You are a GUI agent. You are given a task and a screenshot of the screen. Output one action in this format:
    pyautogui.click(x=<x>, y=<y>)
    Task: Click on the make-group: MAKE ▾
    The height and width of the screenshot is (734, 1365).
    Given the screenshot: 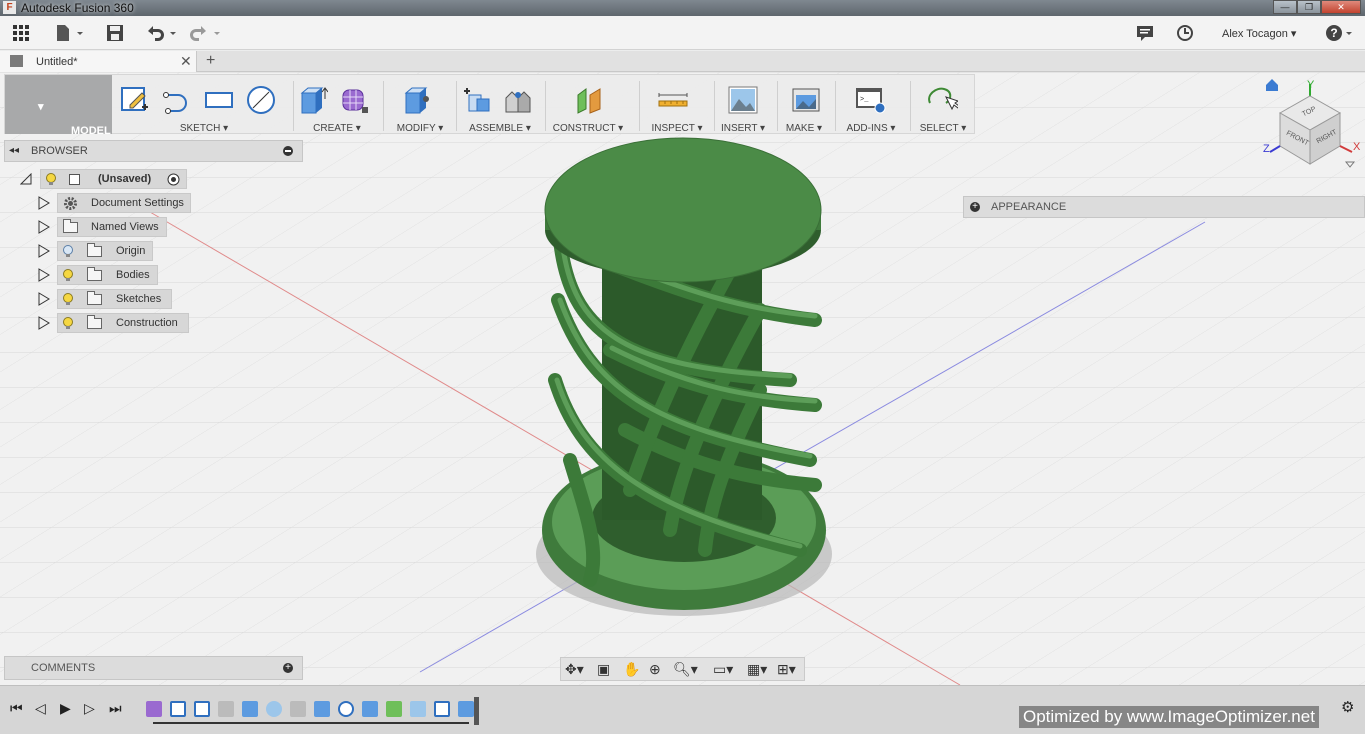 What is the action you would take?
    pyautogui.click(x=804, y=104)
    